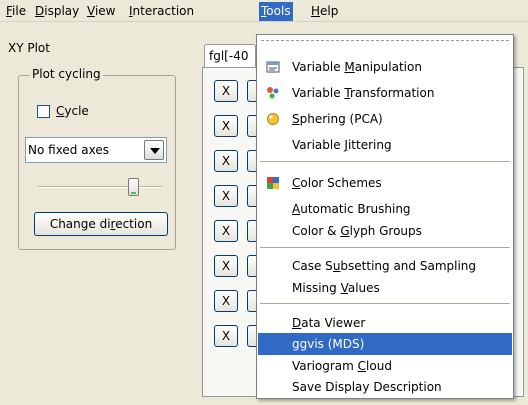 This screenshot has height=405, width=528. What do you see at coordinates (385, 231) in the screenshot?
I see `menu-item-color-glyph-groups: Color & Glyph Groups` at bounding box center [385, 231].